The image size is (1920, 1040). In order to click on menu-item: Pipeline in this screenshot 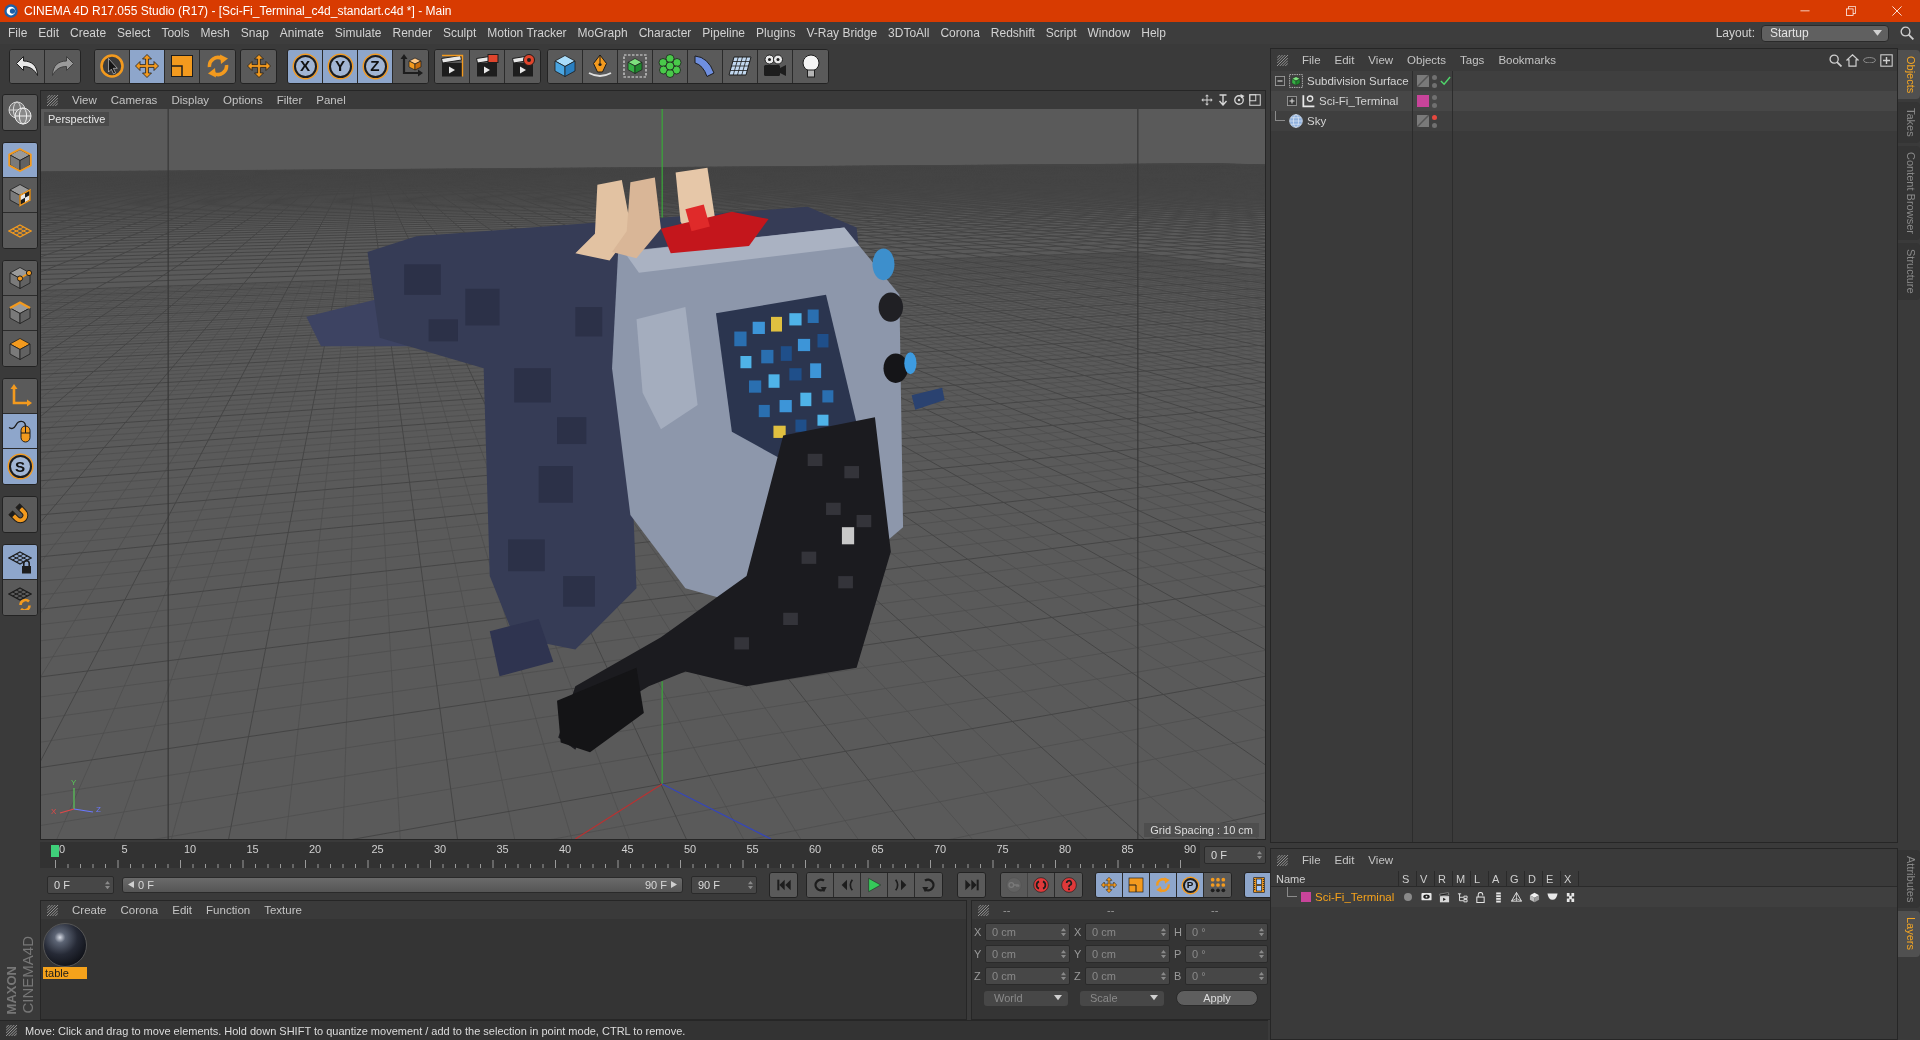, I will do `click(724, 33)`.